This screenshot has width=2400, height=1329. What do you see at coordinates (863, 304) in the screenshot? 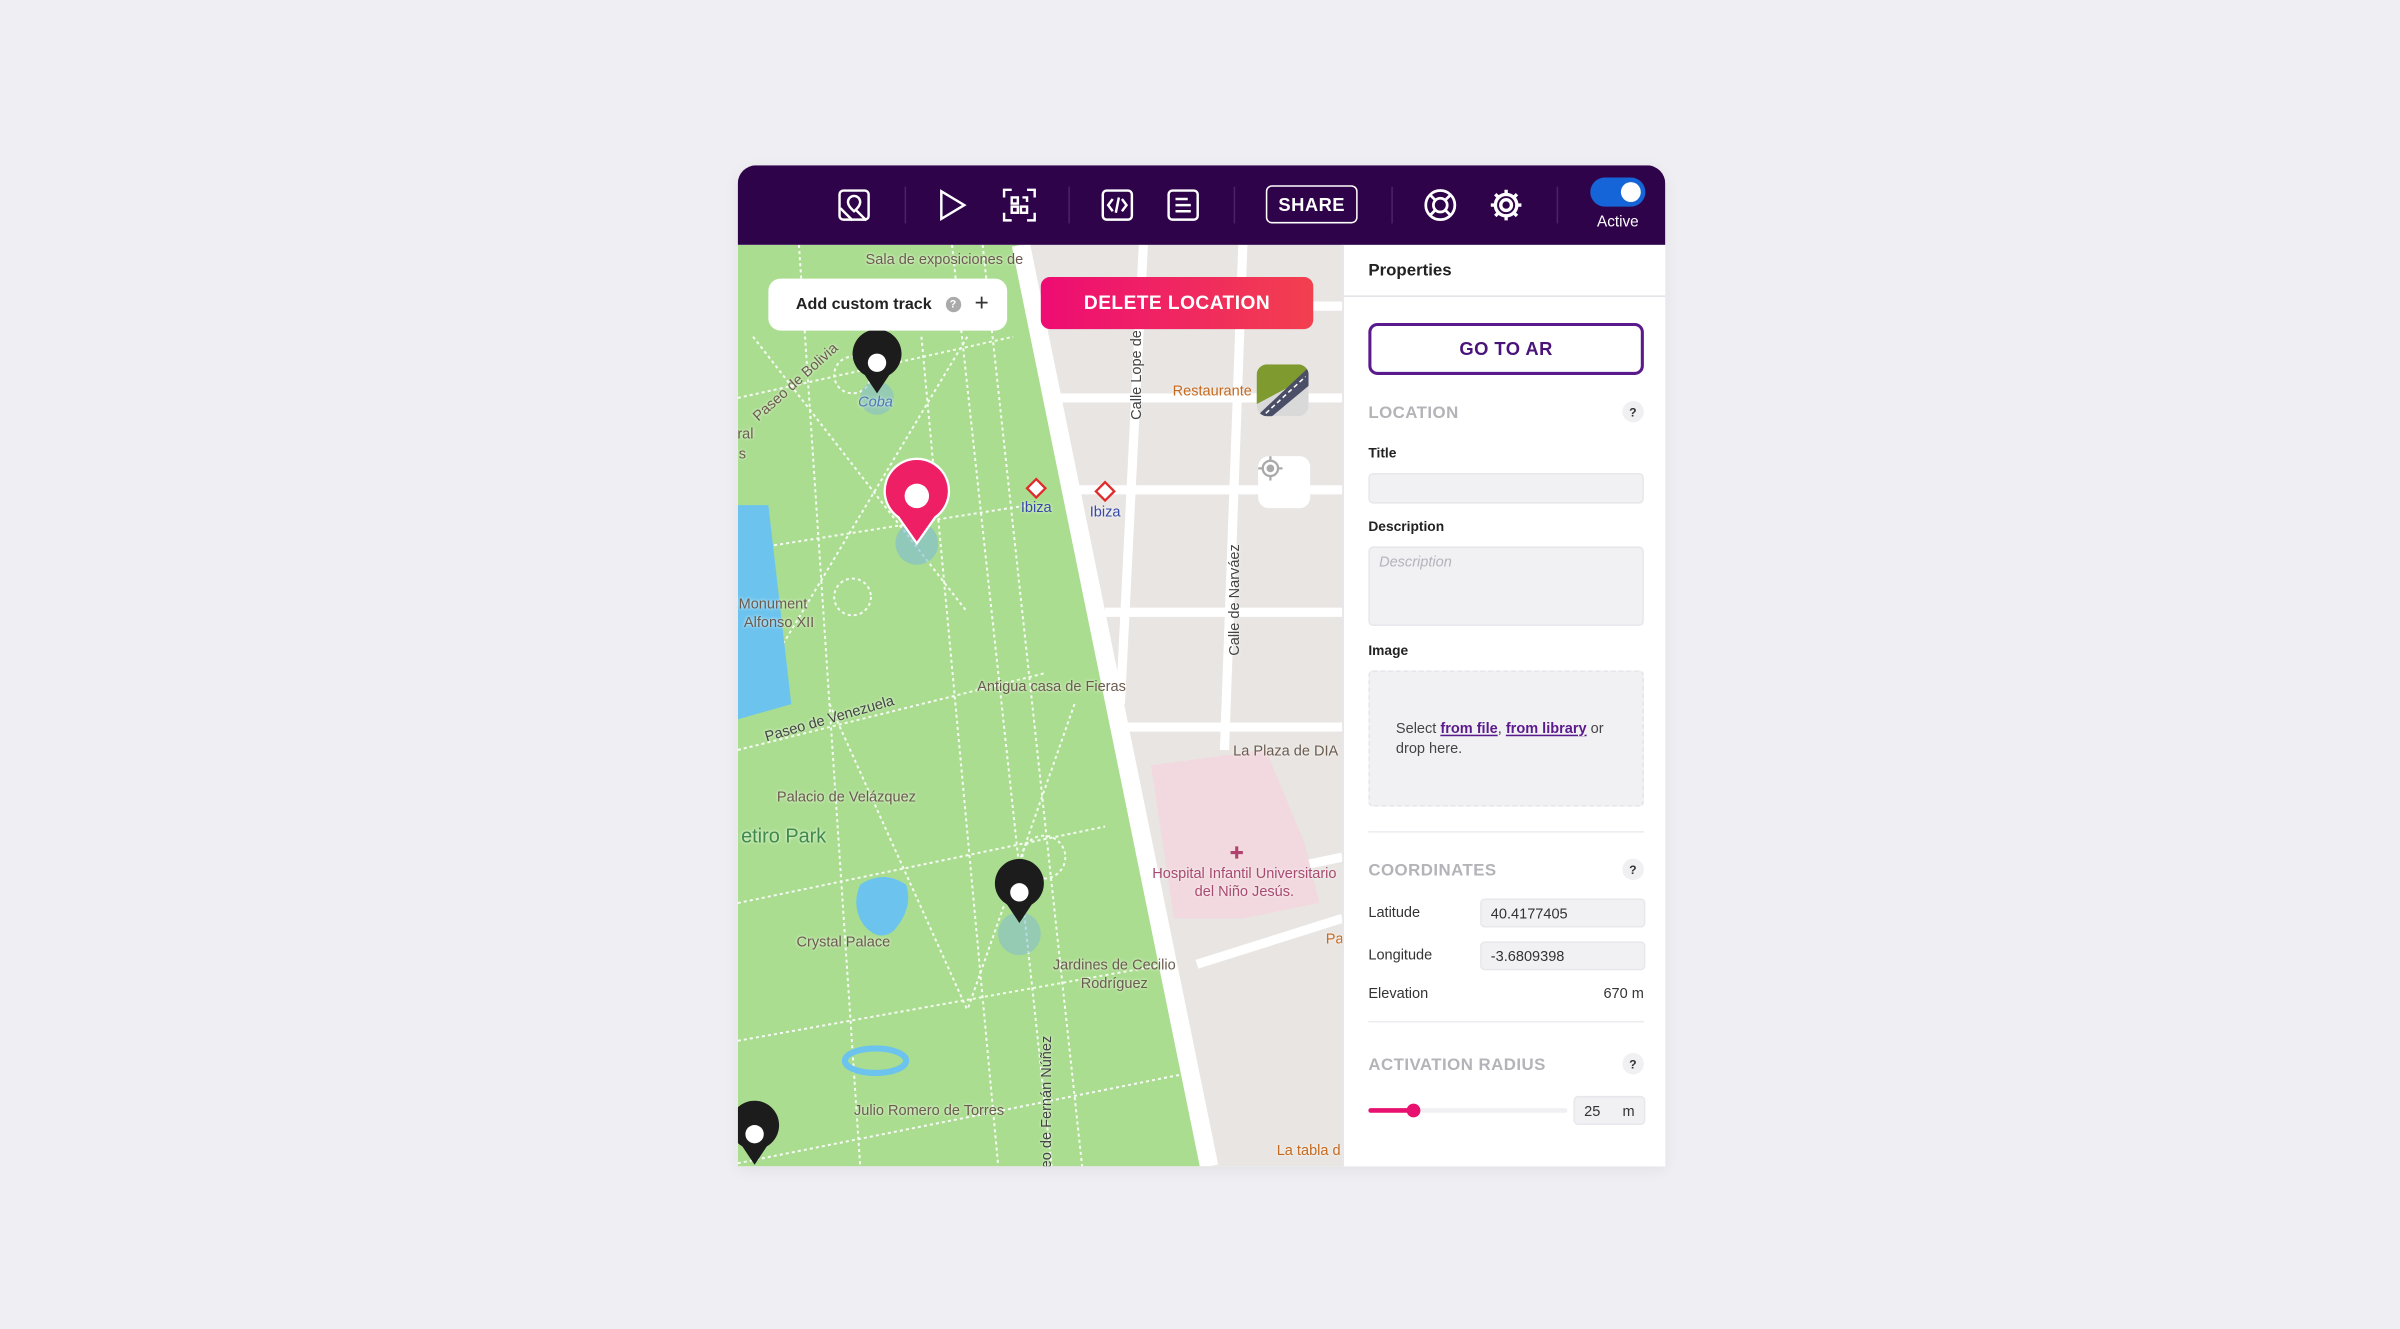
I see `add-custom-track-label: Add custom track` at bounding box center [863, 304].